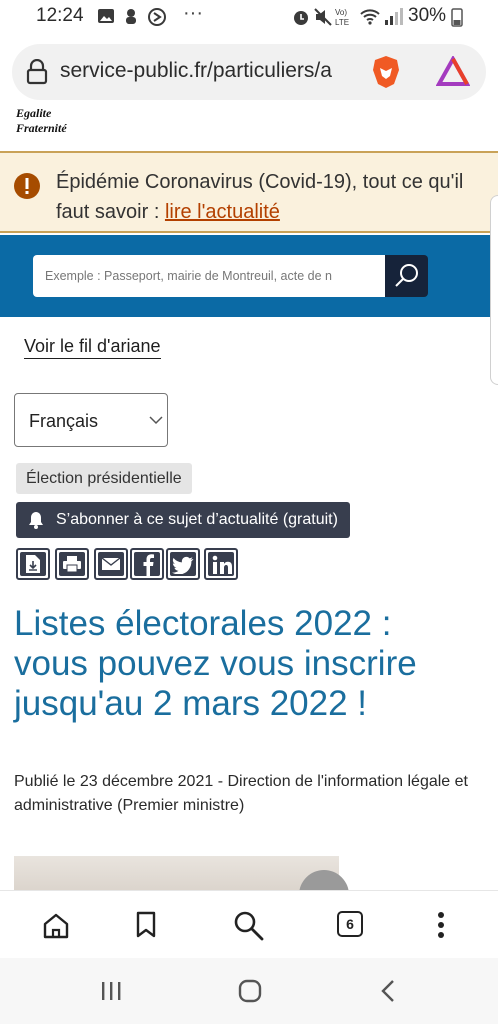 The height and width of the screenshot is (1024, 498). Describe the element at coordinates (249, 17) in the screenshot. I see `status-bar: 12:24 ··· Vo) LTE 30%` at that location.